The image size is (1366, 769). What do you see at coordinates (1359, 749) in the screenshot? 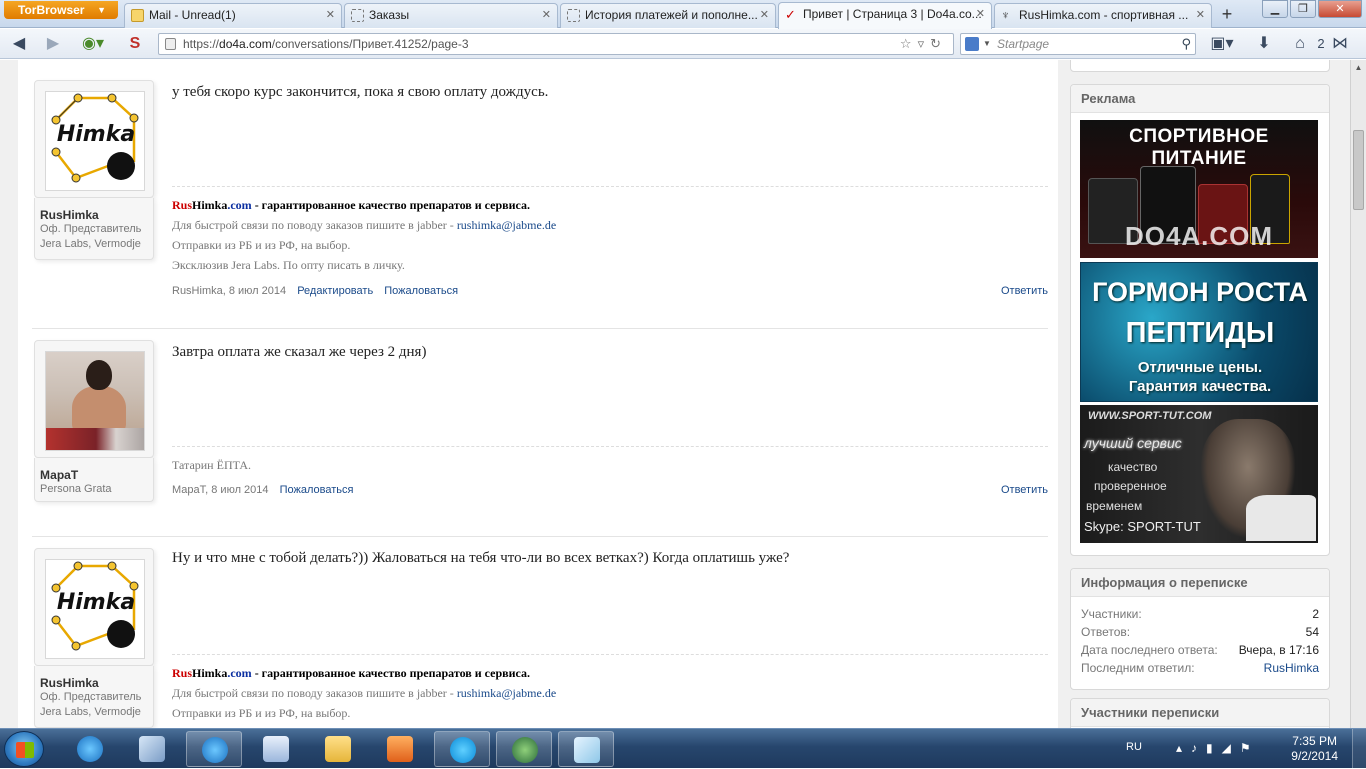
I see `show-desktop-button` at bounding box center [1359, 749].